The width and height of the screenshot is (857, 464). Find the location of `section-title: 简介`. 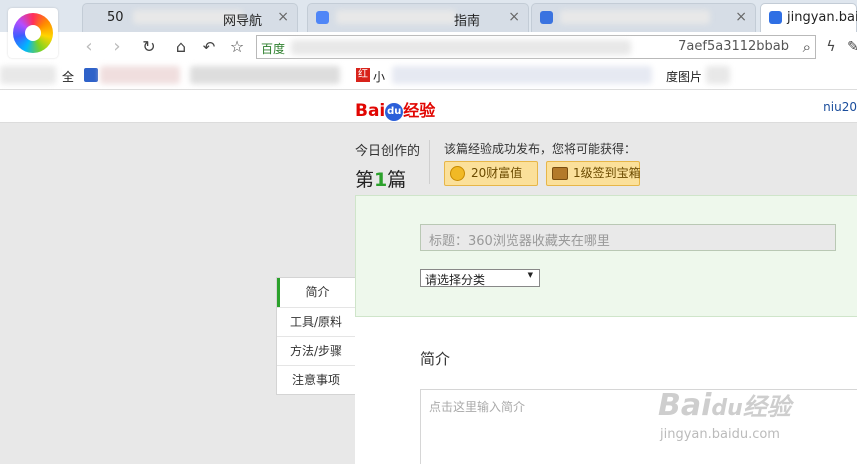

section-title: 简介 is located at coordinates (435, 359).